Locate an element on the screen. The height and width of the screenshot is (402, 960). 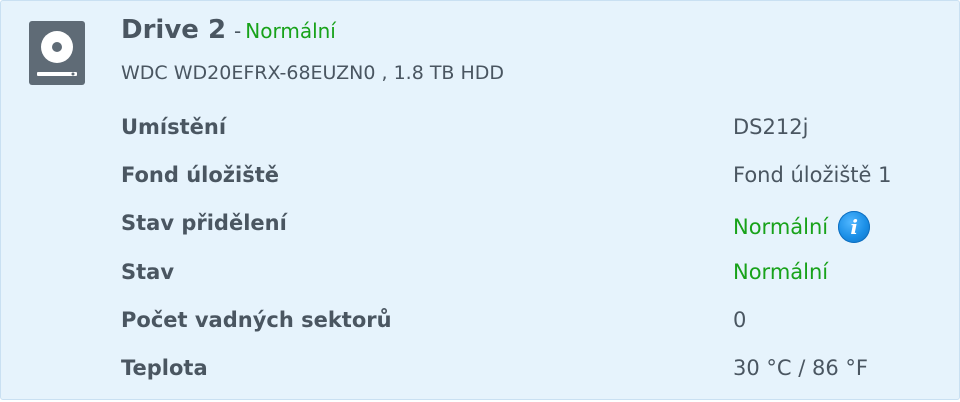
detail-label: Stav přidělení is located at coordinates (204, 223).